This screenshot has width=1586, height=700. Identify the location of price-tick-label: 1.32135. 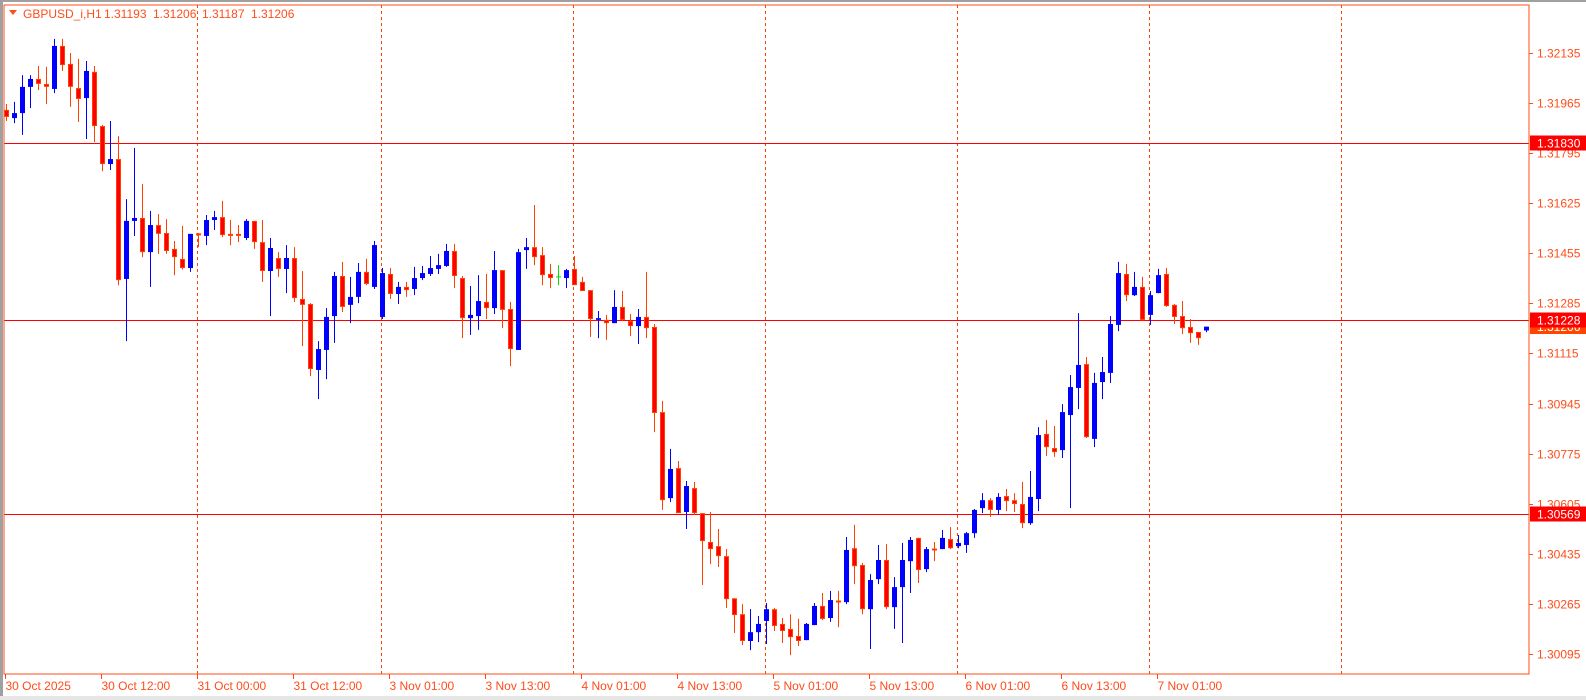
(1559, 54).